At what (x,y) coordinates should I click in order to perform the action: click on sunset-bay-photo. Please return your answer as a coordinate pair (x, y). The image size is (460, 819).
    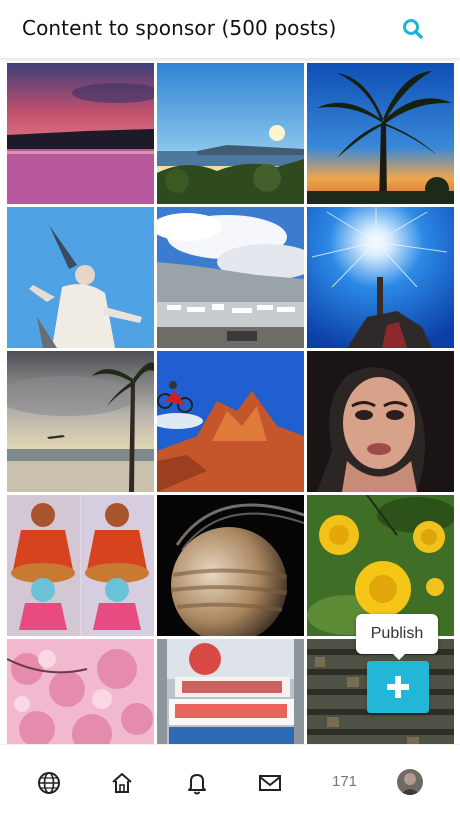
    Looking at the image, I should click on (80, 133).